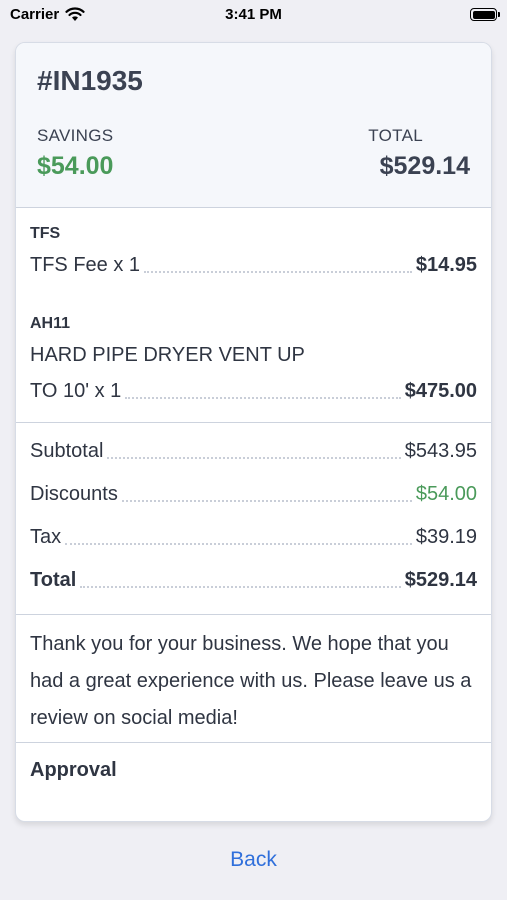 Image resolution: width=507 pixels, height=900 pixels. I want to click on tax-value: $39.19, so click(446, 537).